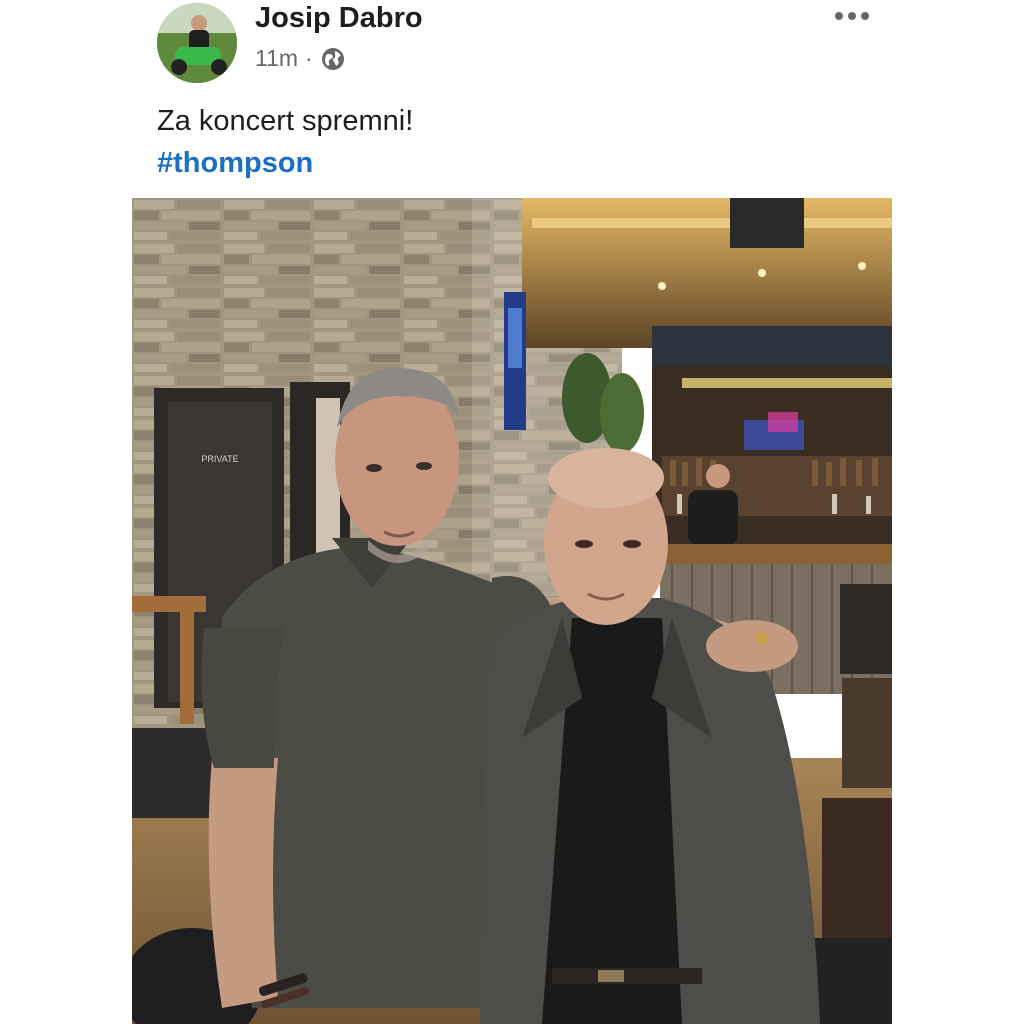  Describe the element at coordinates (276, 58) in the screenshot. I see `post-time: 11m` at that location.